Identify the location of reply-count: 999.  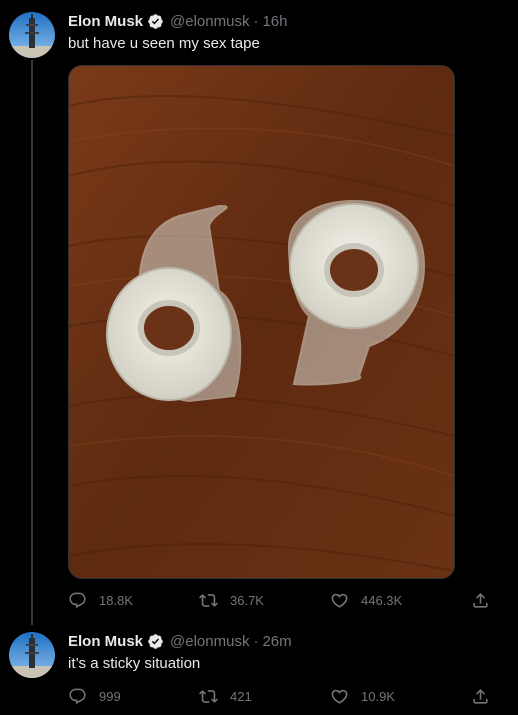
(110, 696).